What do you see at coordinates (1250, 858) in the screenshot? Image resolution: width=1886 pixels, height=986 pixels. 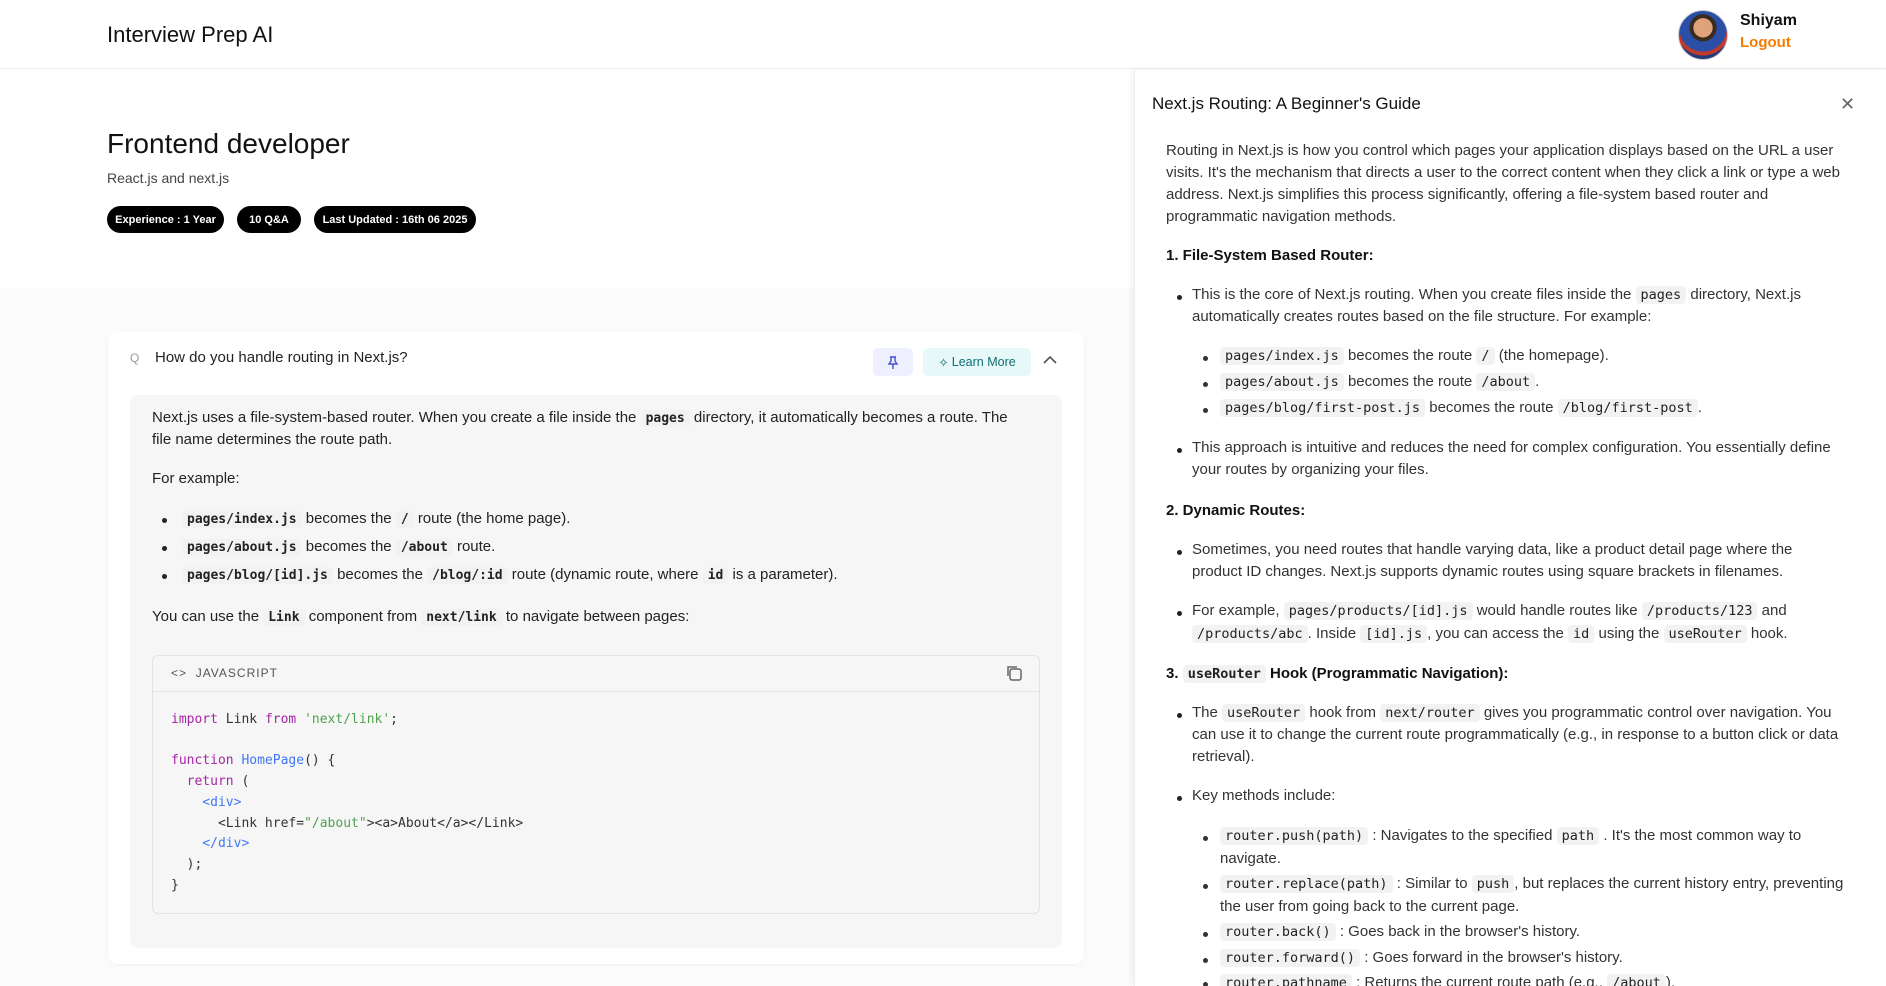 I see `s3-sub-1-cont: navigate.` at bounding box center [1250, 858].